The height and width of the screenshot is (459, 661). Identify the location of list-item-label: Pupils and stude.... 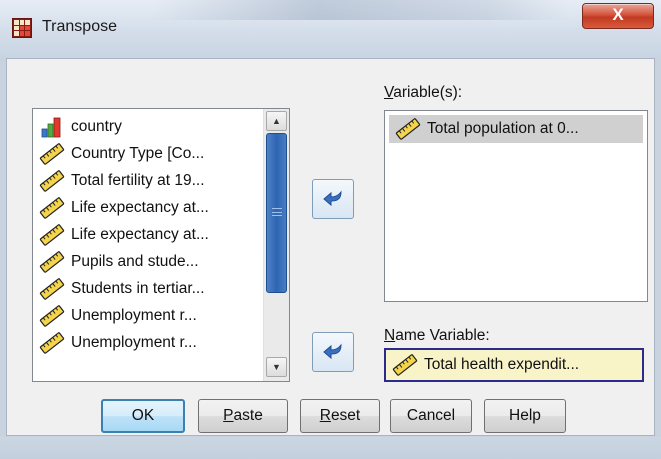
(135, 261).